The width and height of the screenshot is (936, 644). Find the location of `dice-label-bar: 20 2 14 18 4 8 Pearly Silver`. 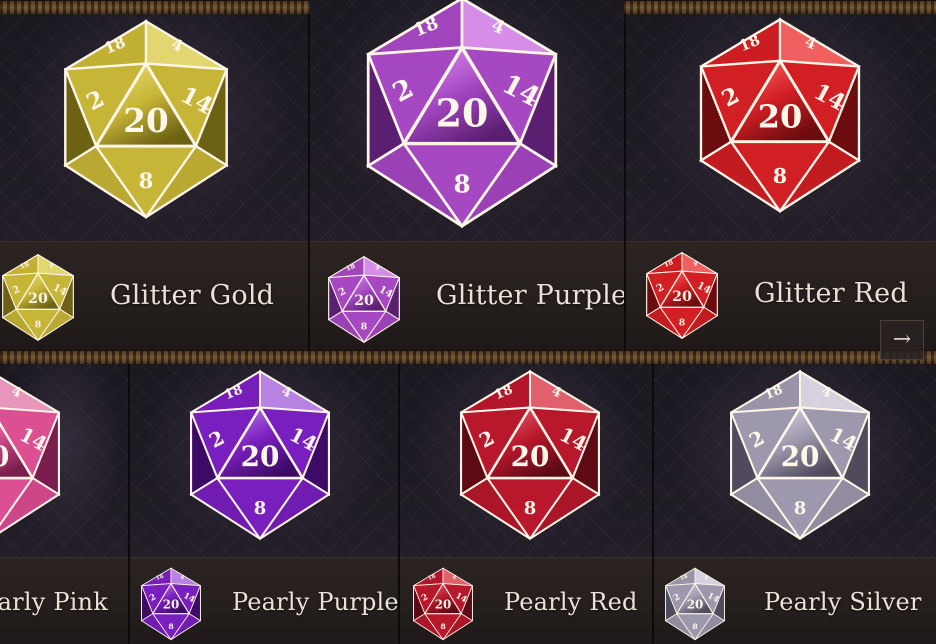

dice-label-bar: 20 2 14 18 4 8 Pearly Silver is located at coordinates (795, 600).